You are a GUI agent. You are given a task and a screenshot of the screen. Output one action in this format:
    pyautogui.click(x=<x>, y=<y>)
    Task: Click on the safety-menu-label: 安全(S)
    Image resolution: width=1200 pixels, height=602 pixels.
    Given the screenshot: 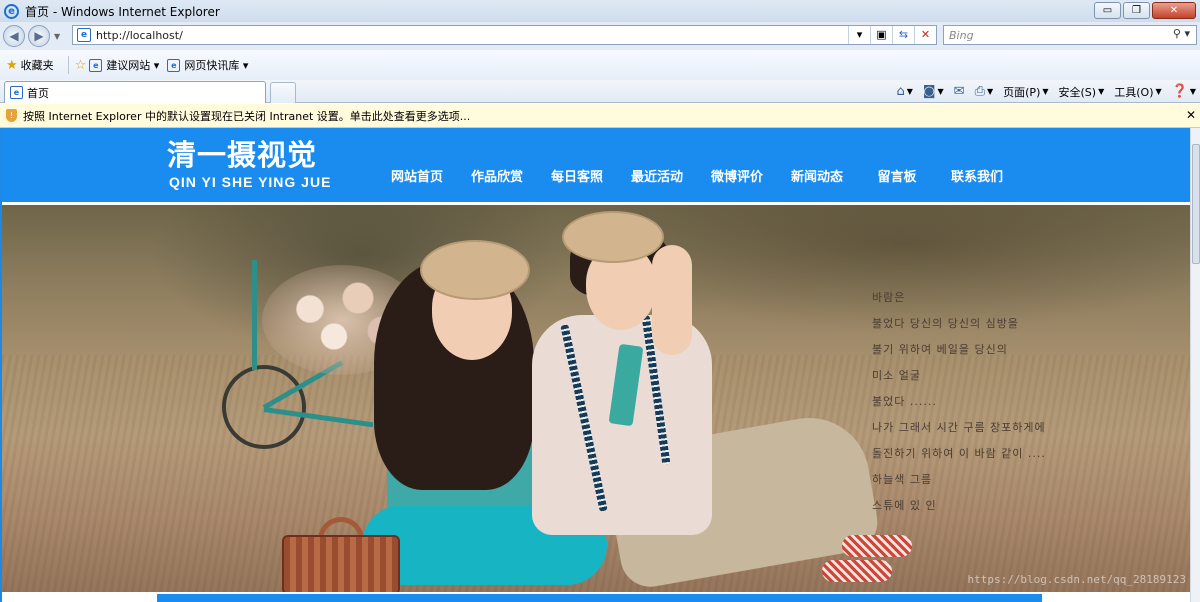 What is the action you would take?
    pyautogui.click(x=1077, y=92)
    